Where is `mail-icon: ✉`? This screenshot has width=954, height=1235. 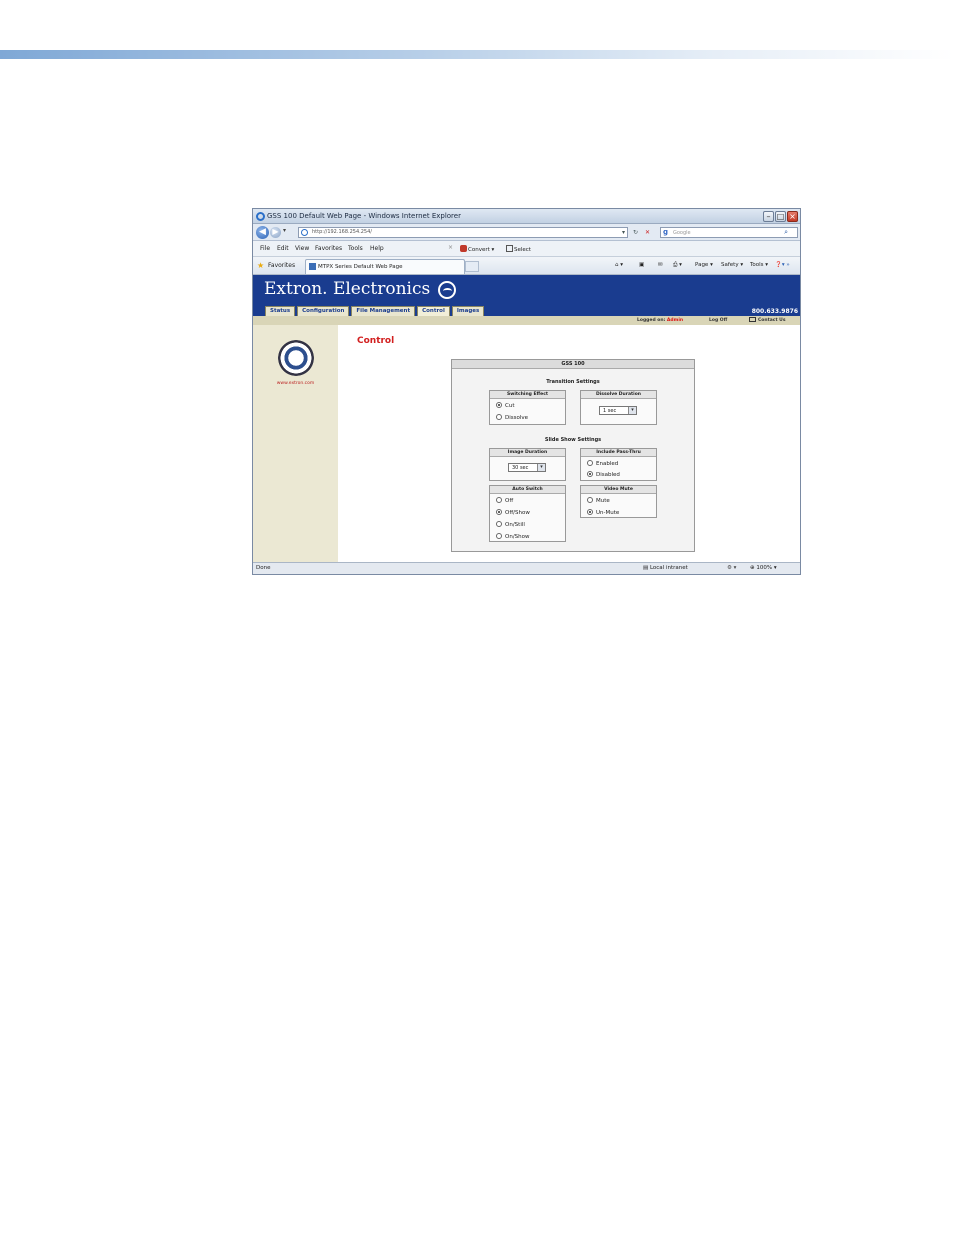 mail-icon: ✉ is located at coordinates (660, 265).